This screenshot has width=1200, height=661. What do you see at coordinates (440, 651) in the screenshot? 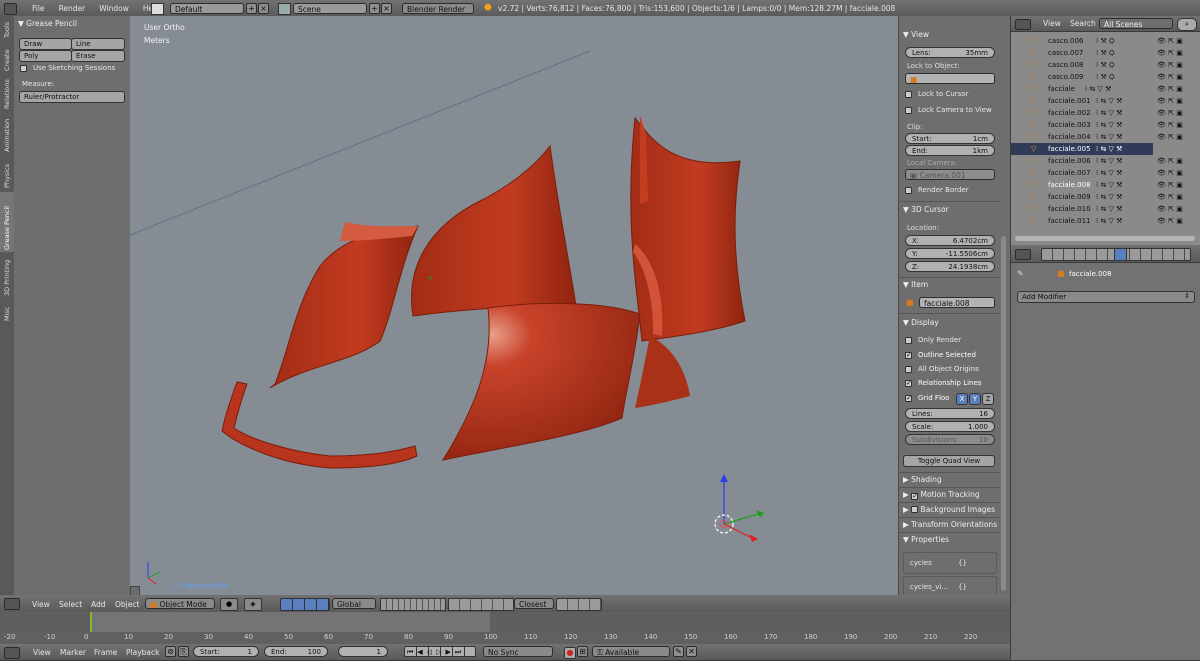
I see `playback-controls: ⏮◀◁▷▶⏭` at bounding box center [440, 651].